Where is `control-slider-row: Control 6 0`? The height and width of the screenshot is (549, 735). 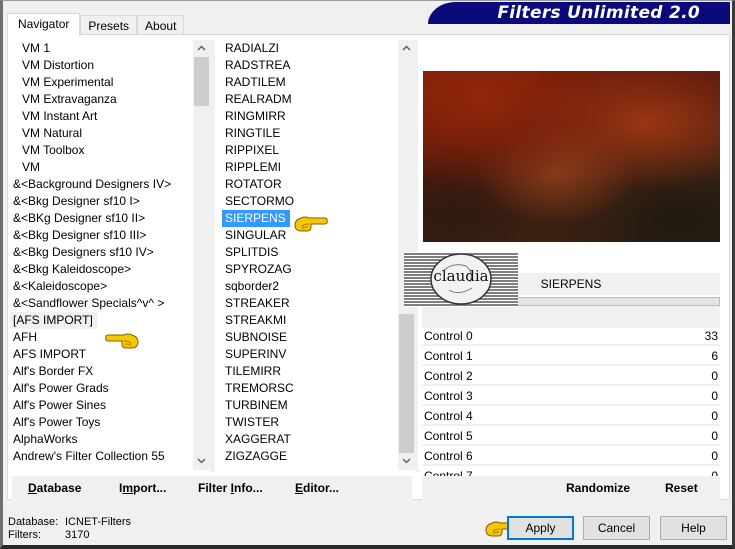 control-slider-row: Control 6 0 is located at coordinates (571, 457).